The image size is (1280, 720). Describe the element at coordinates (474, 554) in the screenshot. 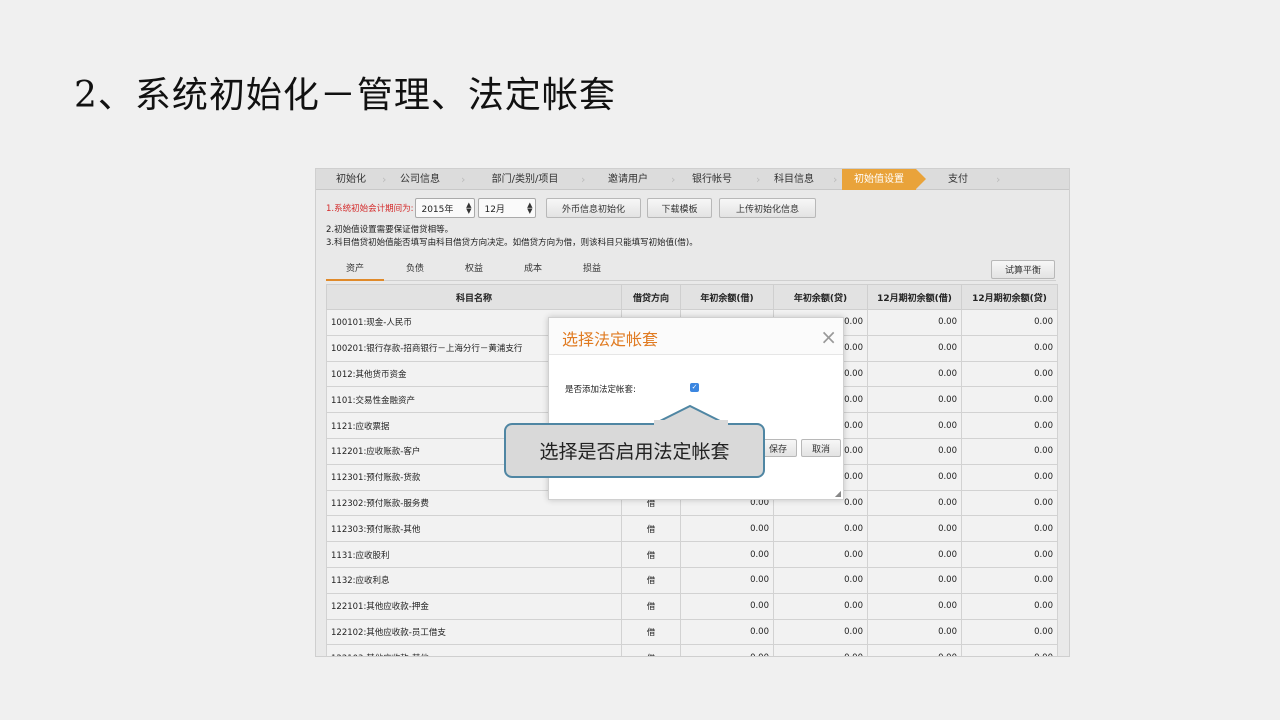

I see `account-name-cell: 1131:应收股利` at that location.